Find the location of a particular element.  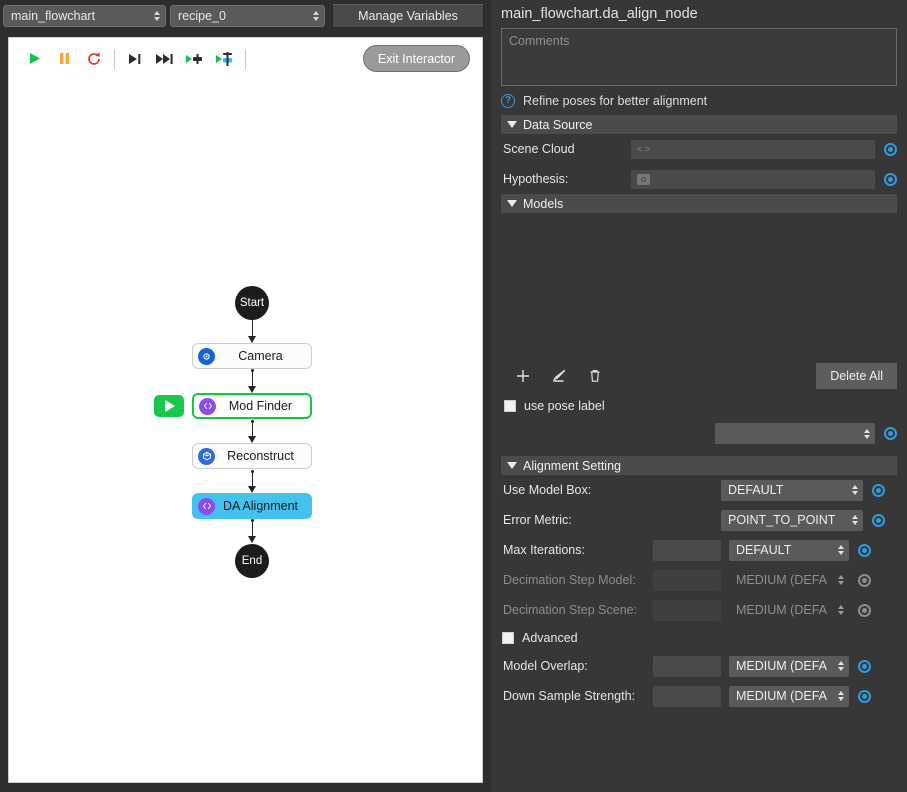

models-list is located at coordinates (699, 286).